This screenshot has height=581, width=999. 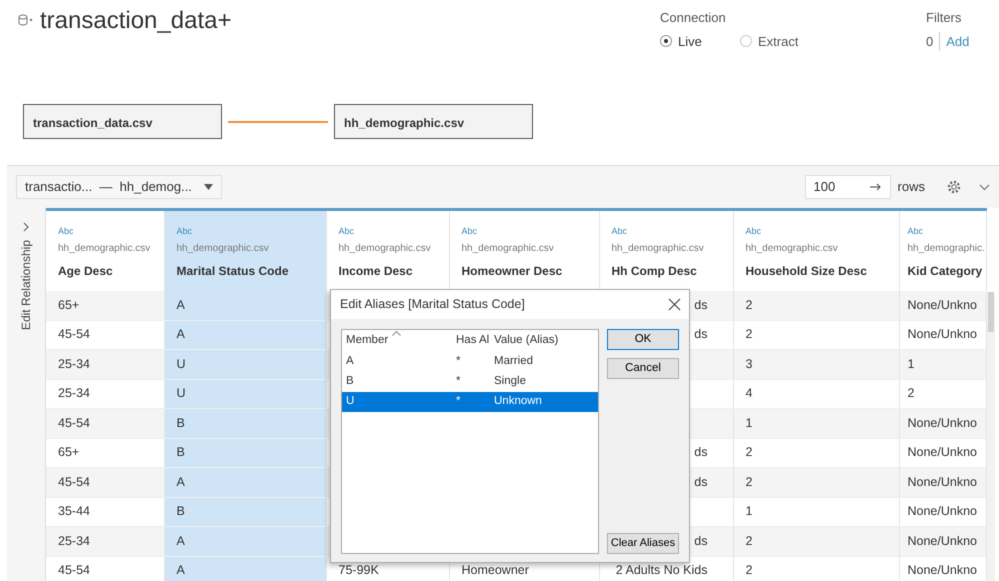 I want to click on settings-icon, so click(x=954, y=187).